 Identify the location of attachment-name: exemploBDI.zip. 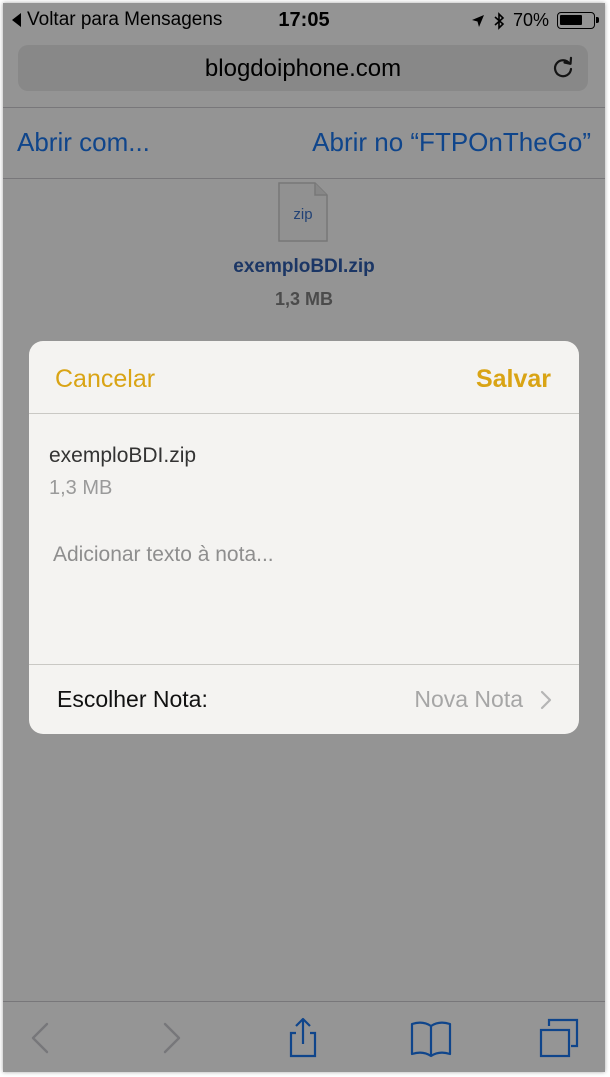
(123, 455).